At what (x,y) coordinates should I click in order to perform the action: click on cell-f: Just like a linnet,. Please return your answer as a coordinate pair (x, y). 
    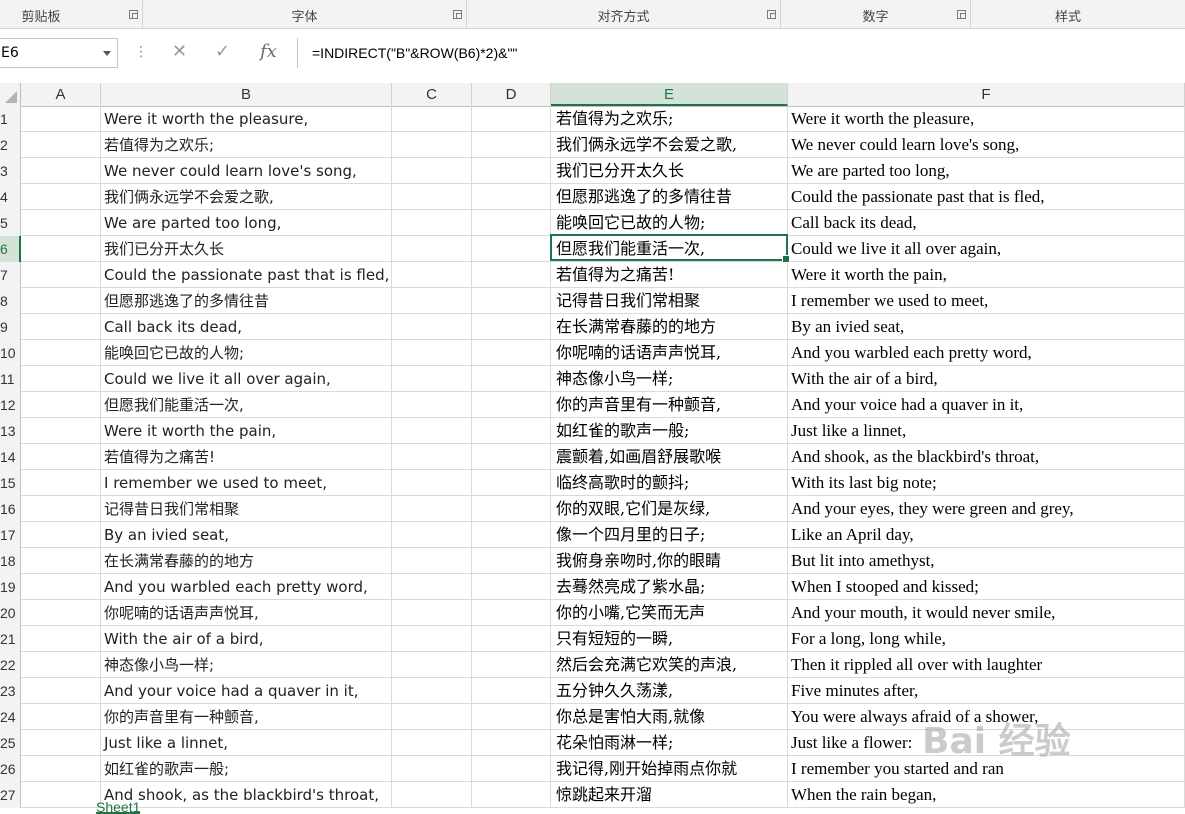
    Looking at the image, I should click on (986, 431).